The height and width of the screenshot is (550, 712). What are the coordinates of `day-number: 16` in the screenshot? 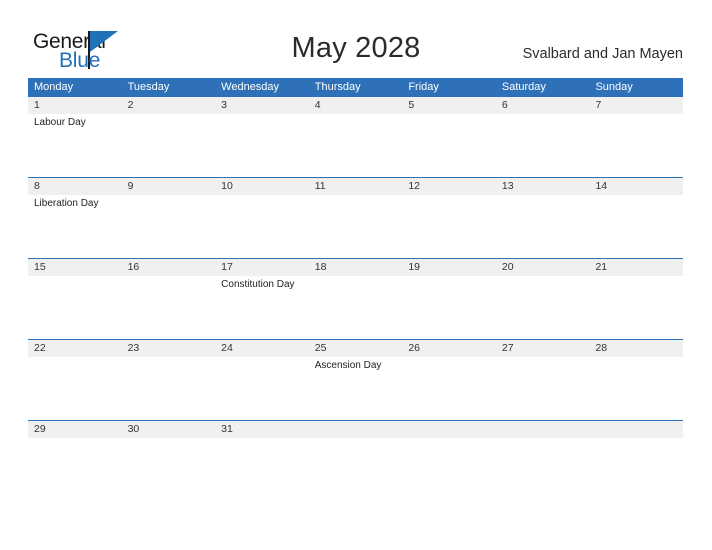 It's located at (133, 267).